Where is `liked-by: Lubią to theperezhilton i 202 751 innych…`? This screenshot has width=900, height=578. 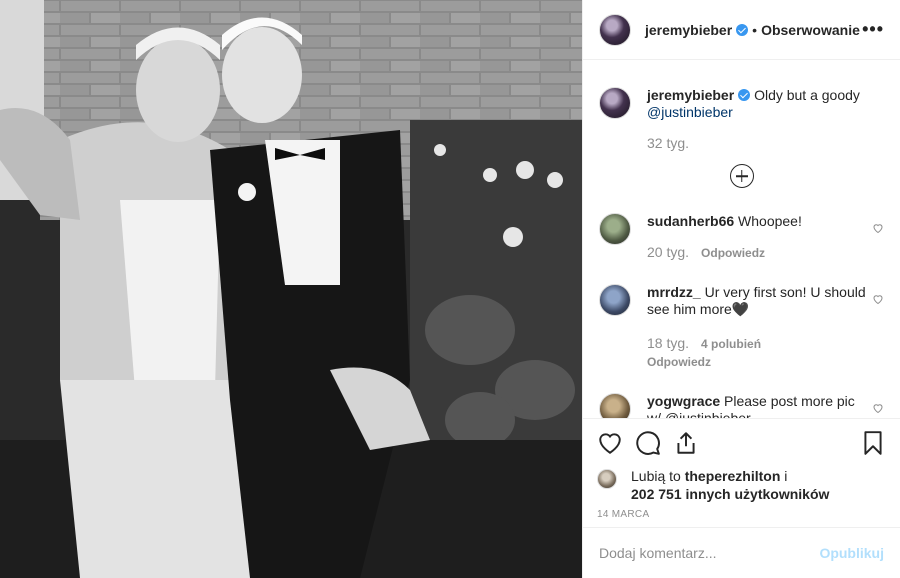 liked-by: Lubią to theperezhilton i 202 751 innych… is located at coordinates (741, 485).